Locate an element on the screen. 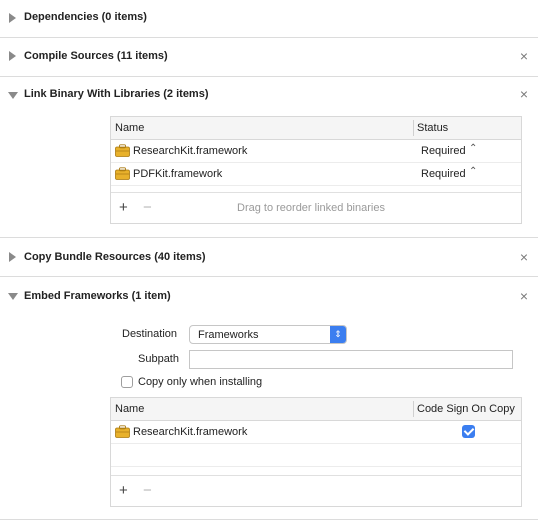 The width and height of the screenshot is (538, 520). section-title: Dependencies (0 items) is located at coordinates (85, 17).